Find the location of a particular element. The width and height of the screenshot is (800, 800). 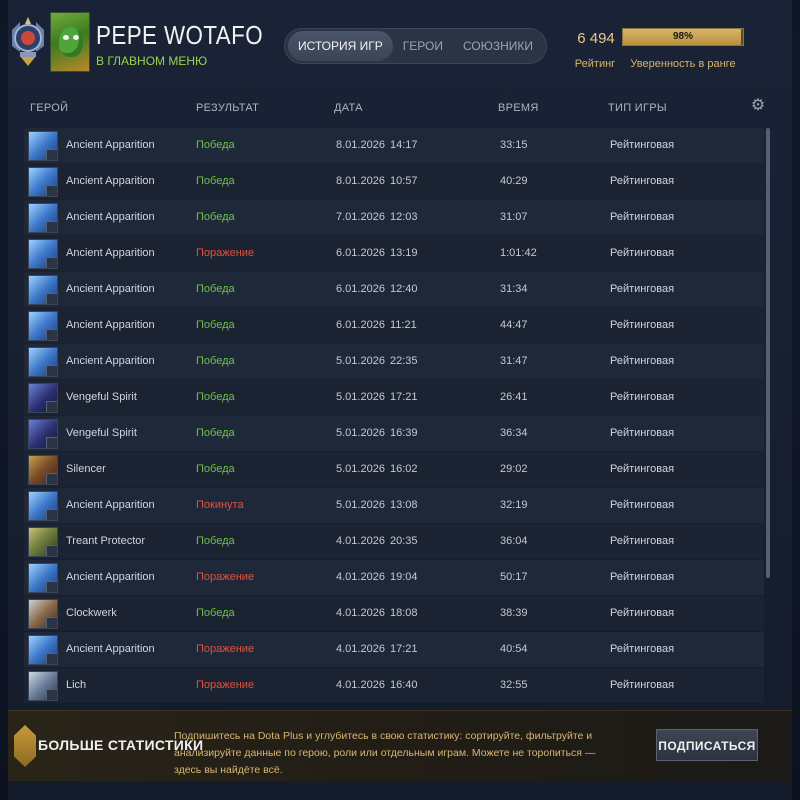

player-status: В ГЛАВНОМ МЕНЮ is located at coordinates (152, 61).